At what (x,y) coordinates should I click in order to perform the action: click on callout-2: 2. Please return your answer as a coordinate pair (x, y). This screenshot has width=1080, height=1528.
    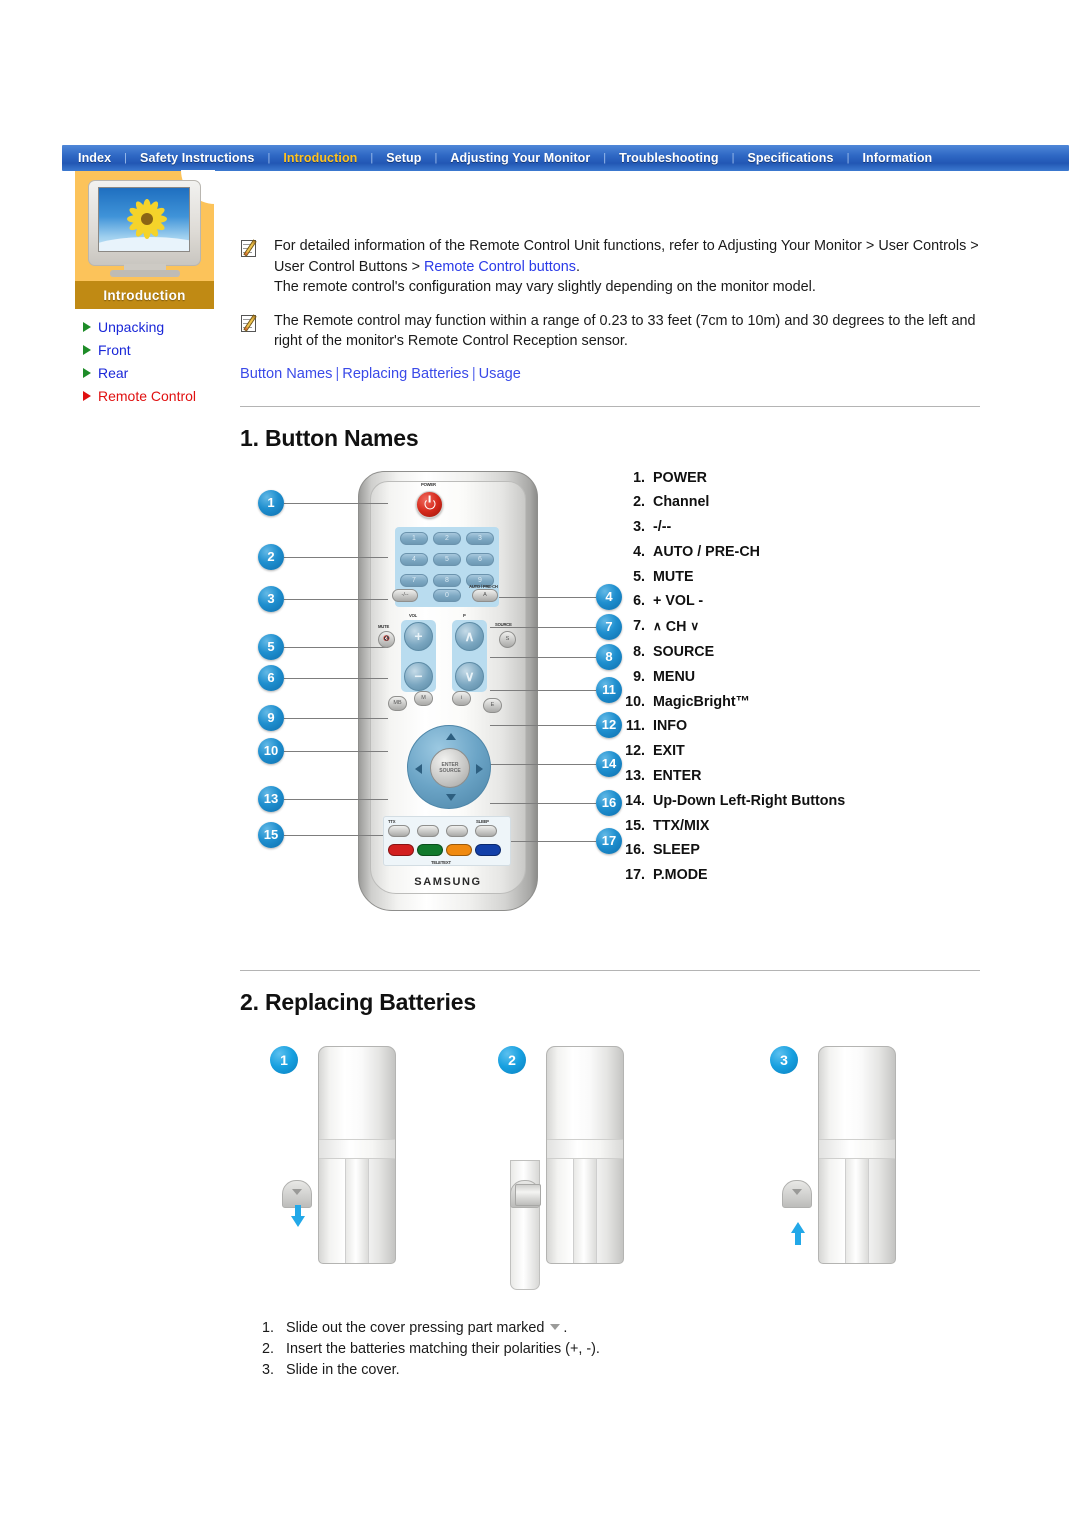
    Looking at the image, I should click on (271, 556).